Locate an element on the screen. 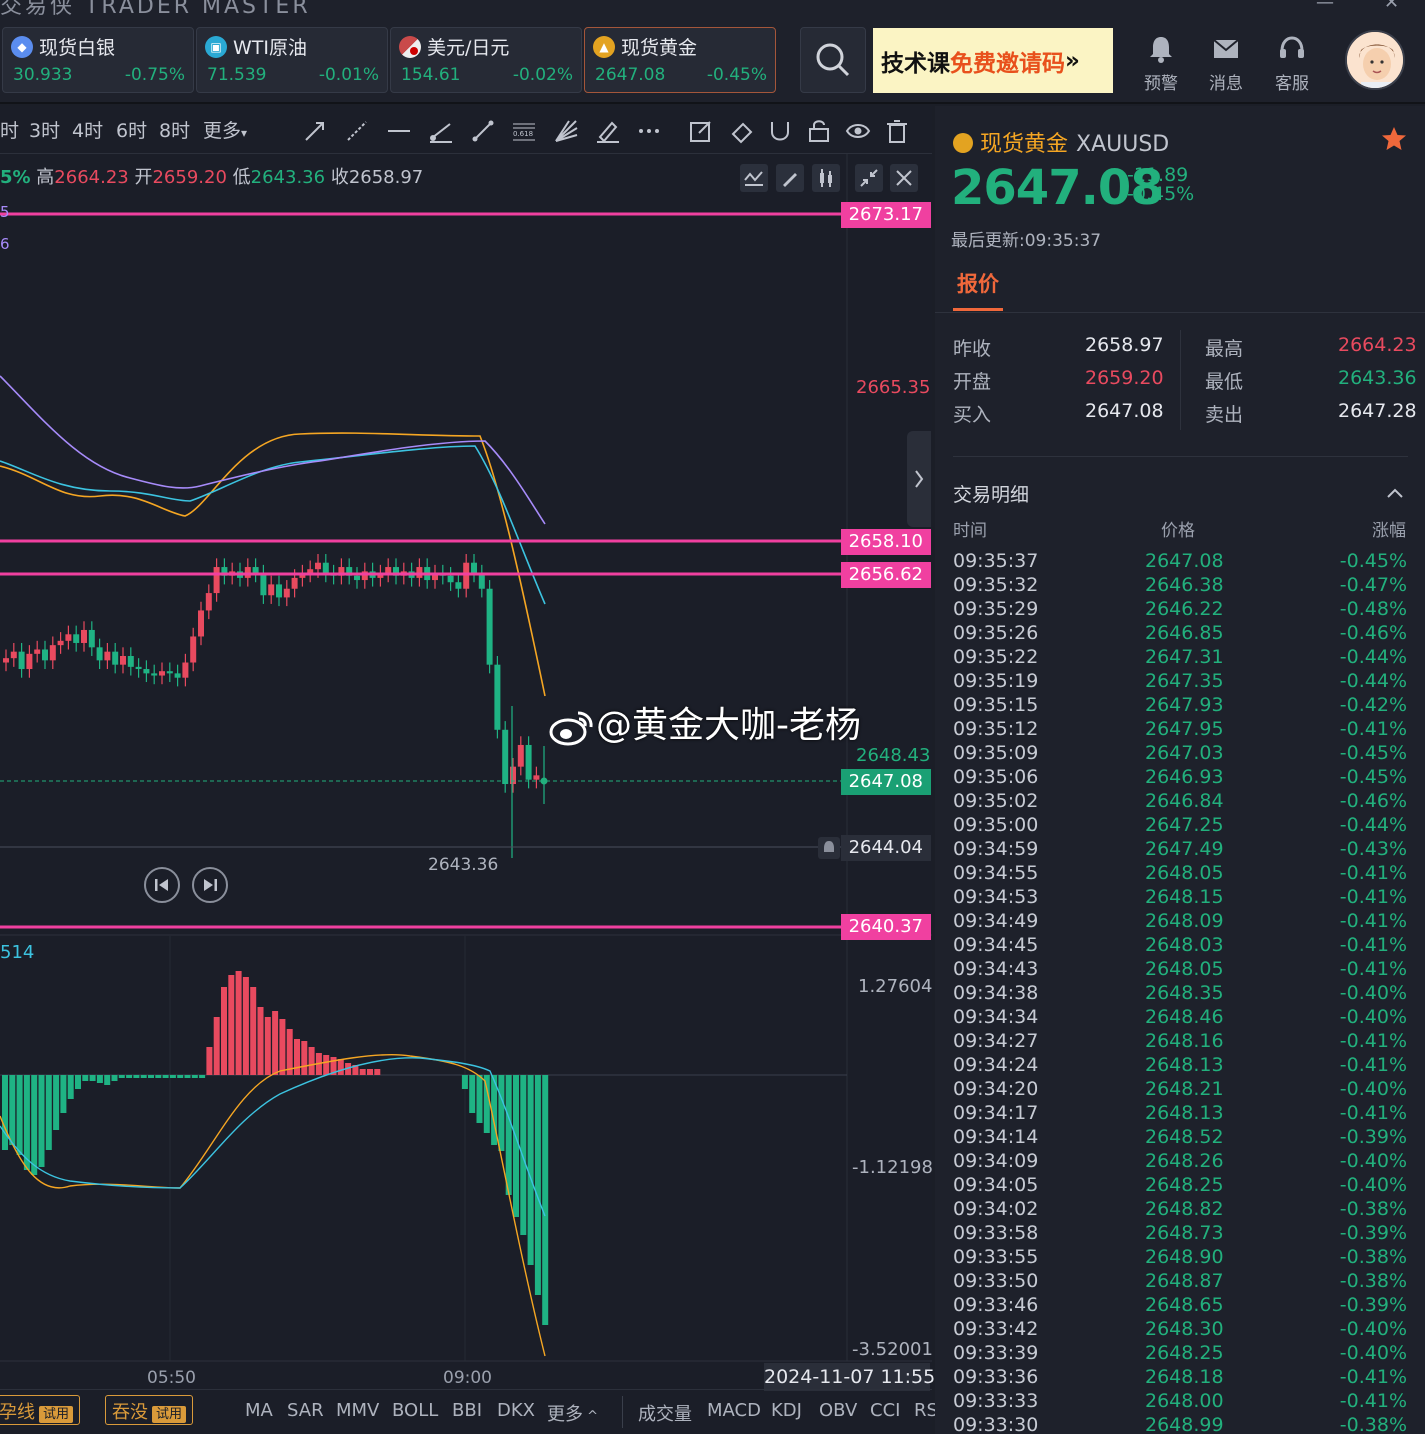 The height and width of the screenshot is (1434, 1425). timeframe-1h: 时 is located at coordinates (9, 129).